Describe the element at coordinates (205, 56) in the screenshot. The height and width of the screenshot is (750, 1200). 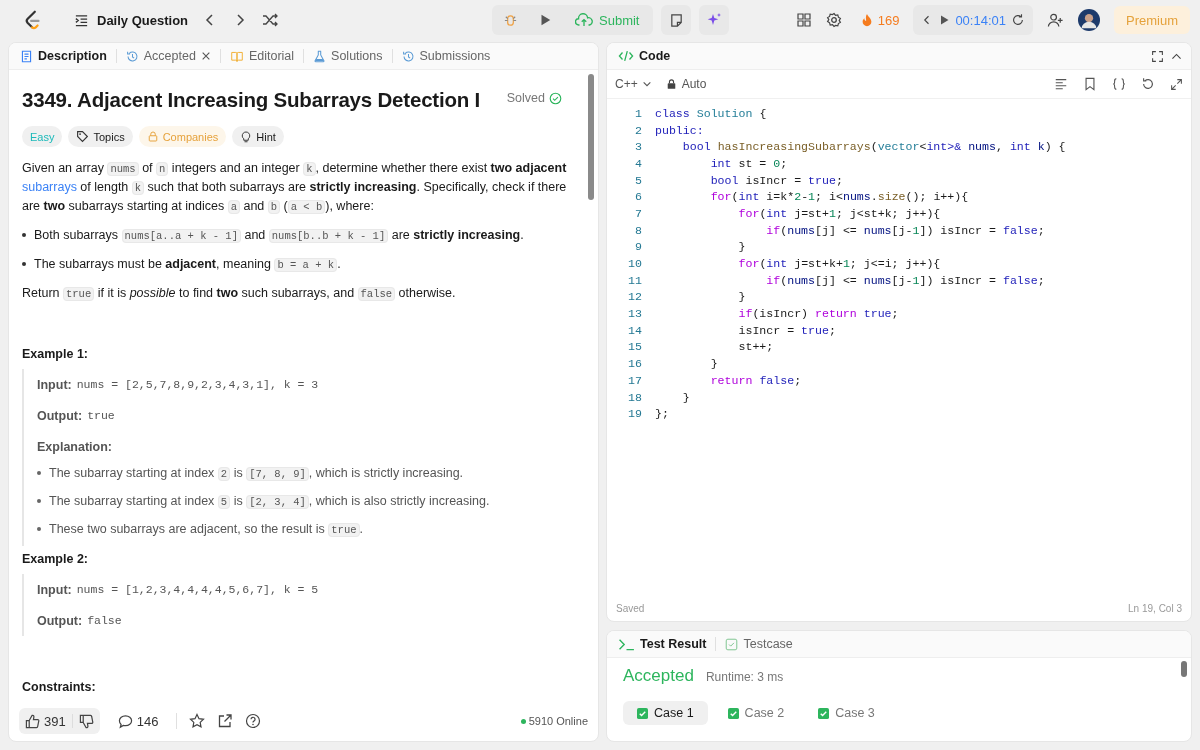
I see `close-icon` at that location.